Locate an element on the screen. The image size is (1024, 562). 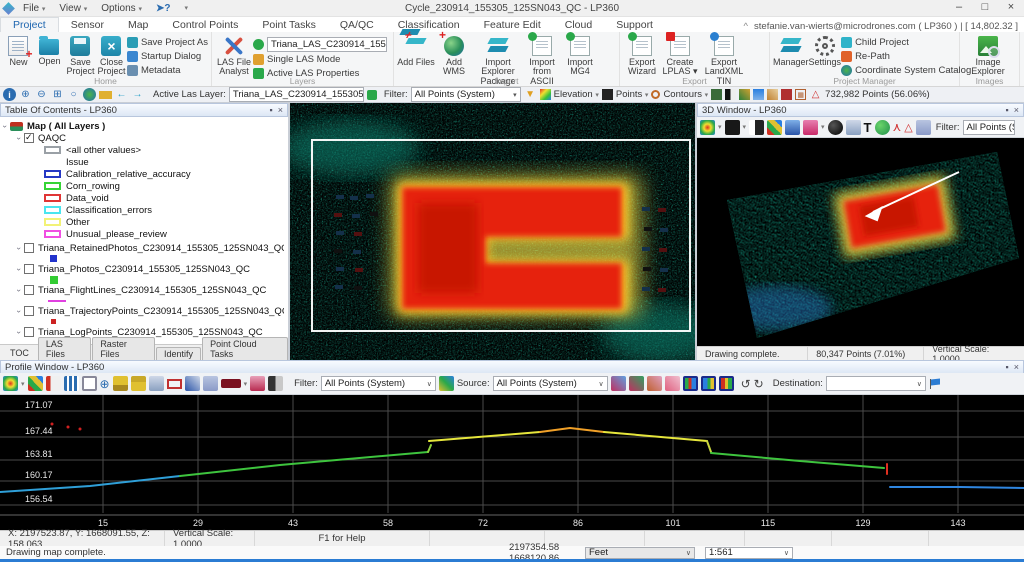
zoom-window-icon: ⊞ is located at coordinates (57, 94).